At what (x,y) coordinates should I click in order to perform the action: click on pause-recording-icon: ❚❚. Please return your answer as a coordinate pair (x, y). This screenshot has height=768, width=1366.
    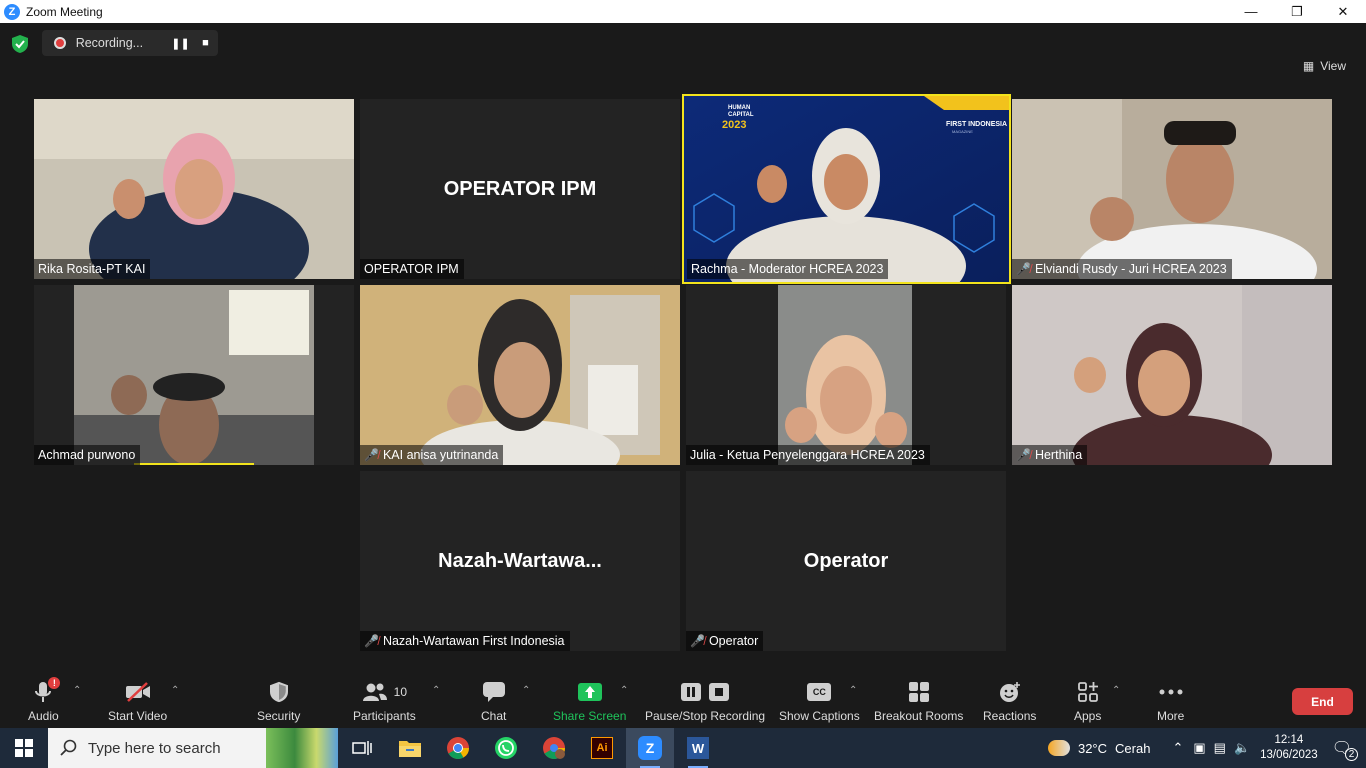
    Looking at the image, I should click on (180, 43).